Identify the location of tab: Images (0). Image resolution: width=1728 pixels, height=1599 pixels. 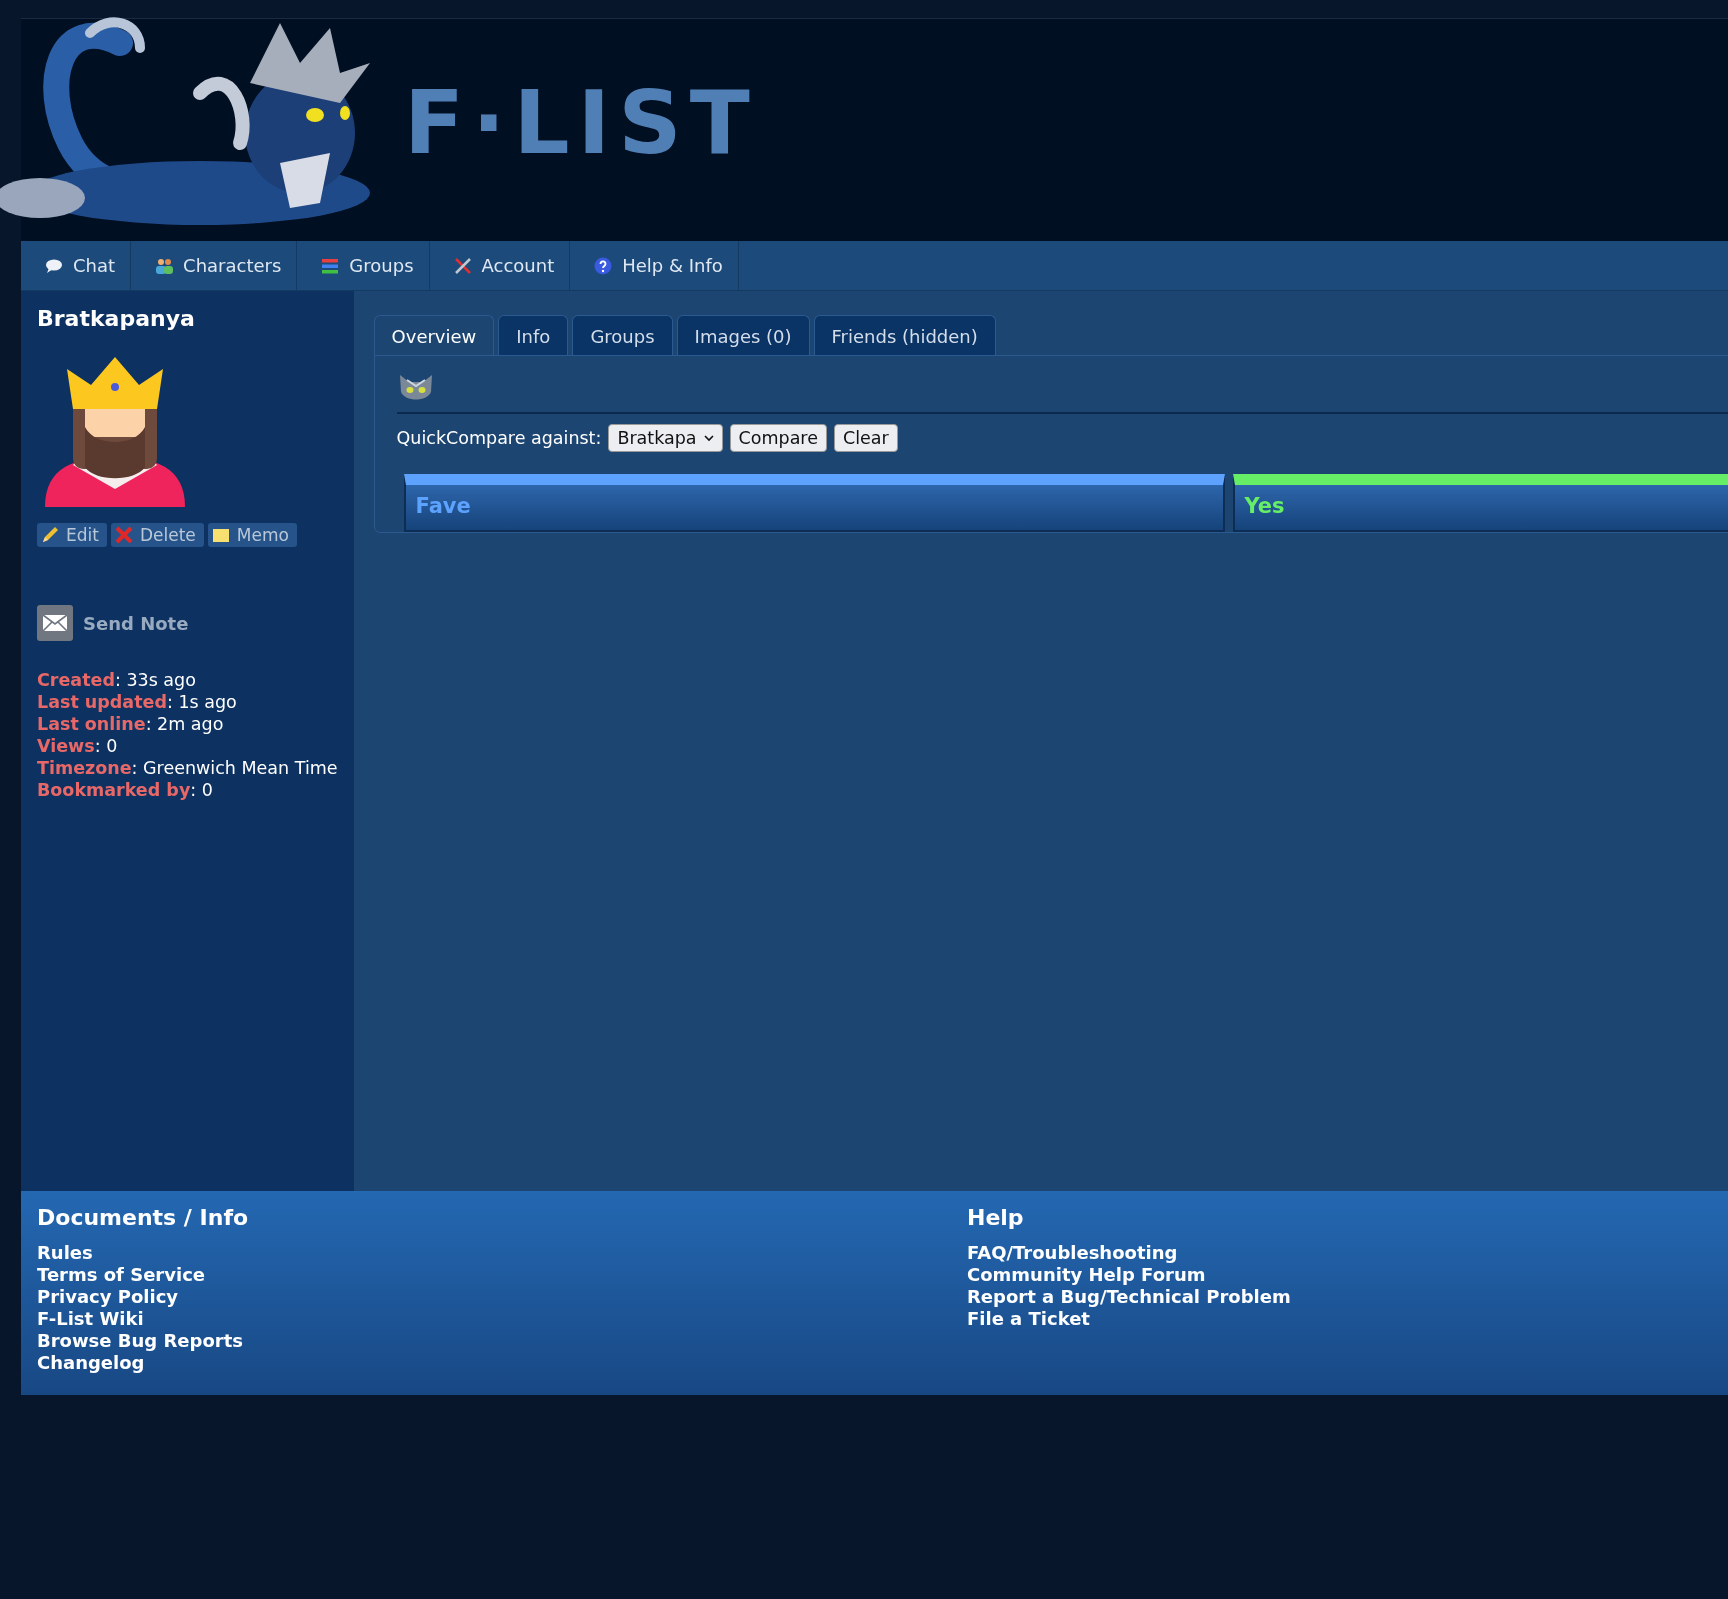
(743, 335).